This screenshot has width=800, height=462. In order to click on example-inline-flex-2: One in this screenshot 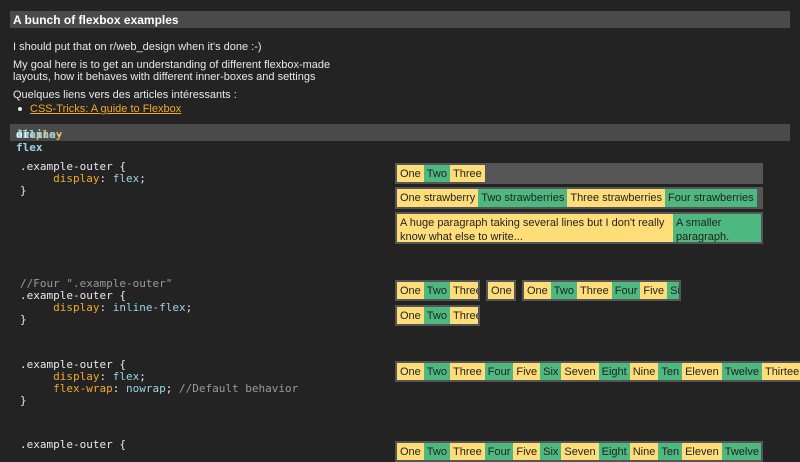, I will do `click(501, 290)`.